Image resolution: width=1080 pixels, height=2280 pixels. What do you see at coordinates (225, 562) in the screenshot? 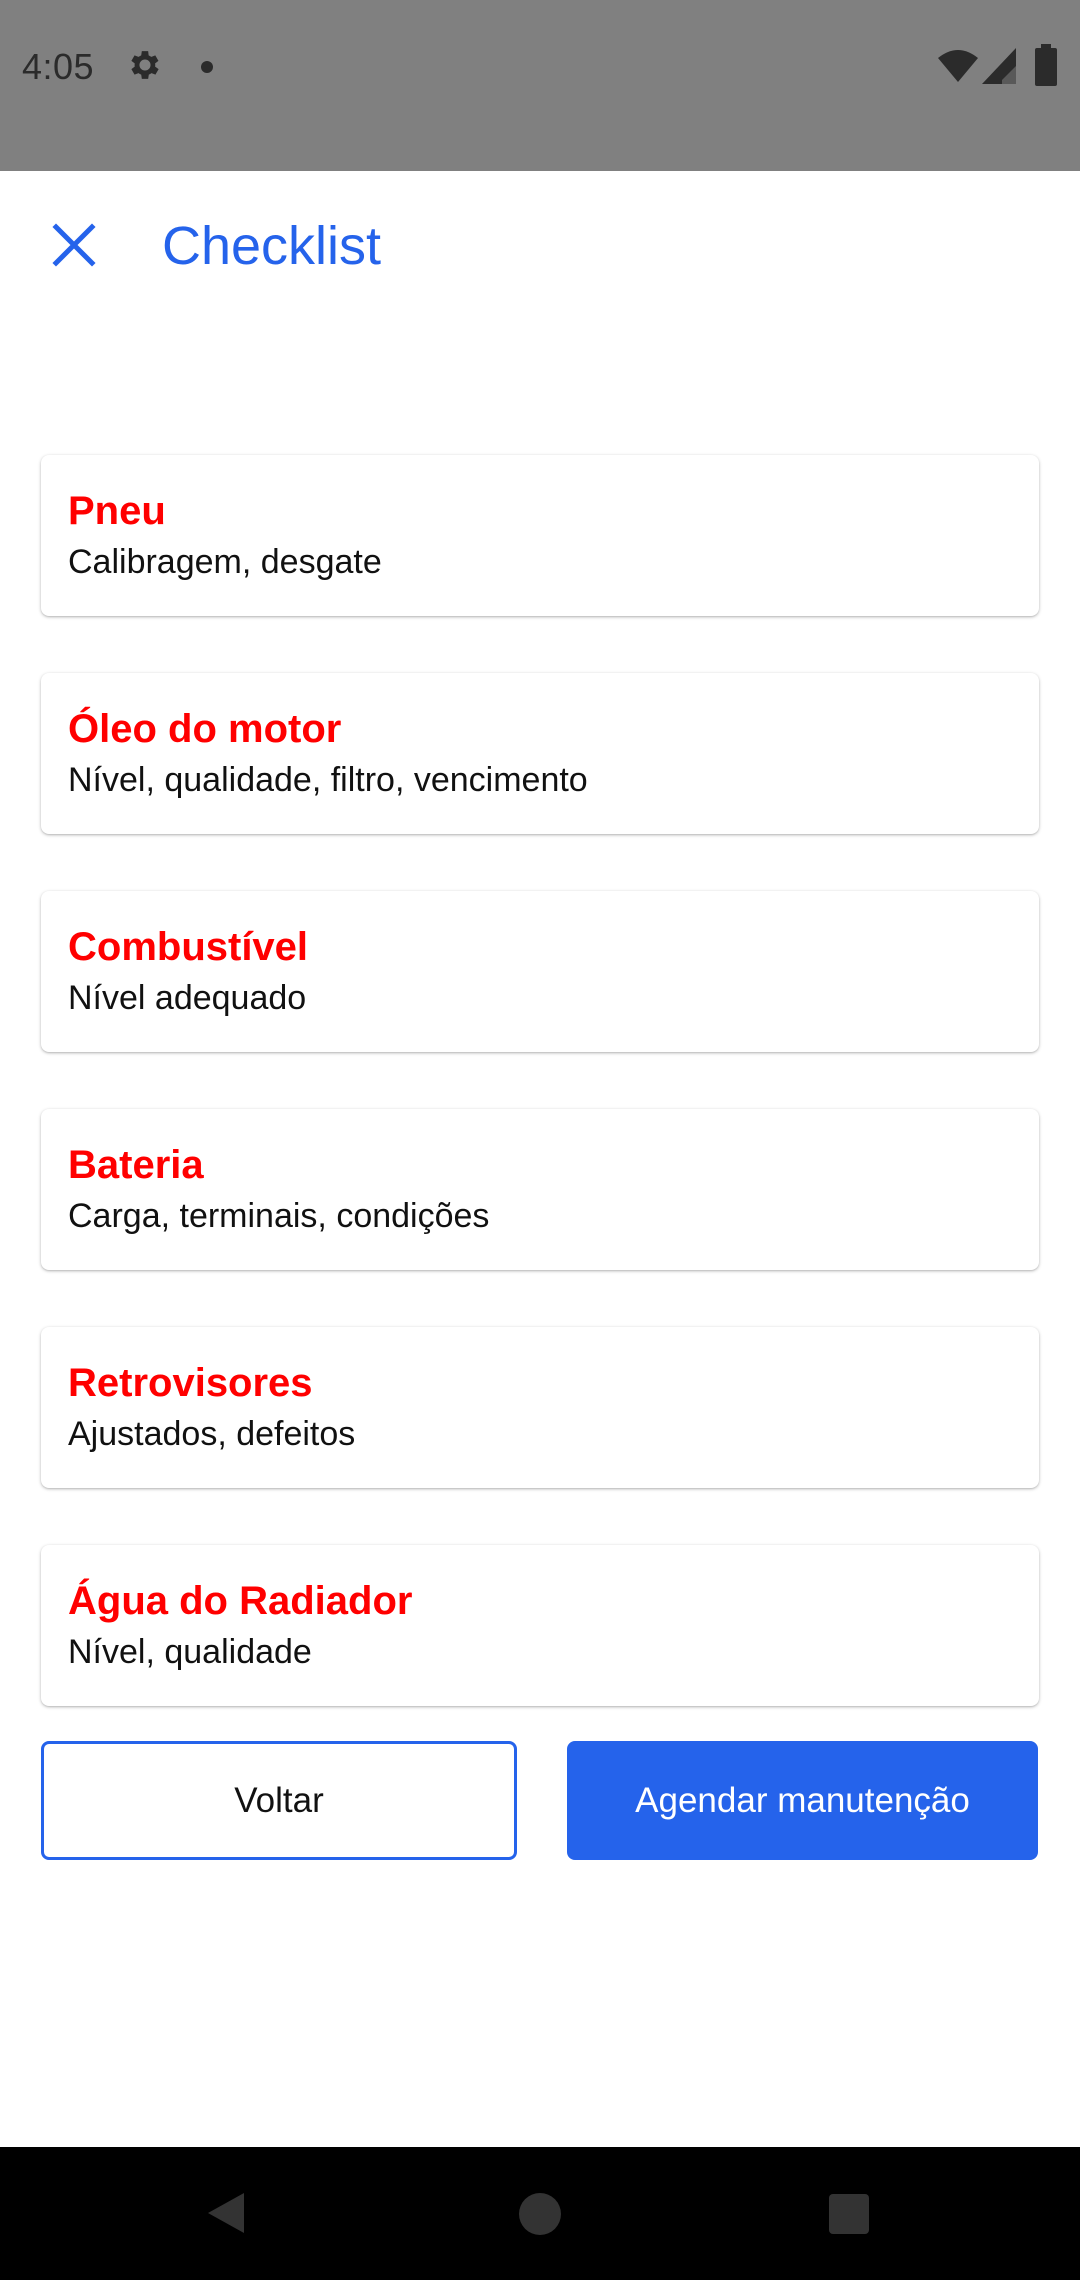
I see `checklist-item-subtitle: Calibragem, desgate` at bounding box center [225, 562].